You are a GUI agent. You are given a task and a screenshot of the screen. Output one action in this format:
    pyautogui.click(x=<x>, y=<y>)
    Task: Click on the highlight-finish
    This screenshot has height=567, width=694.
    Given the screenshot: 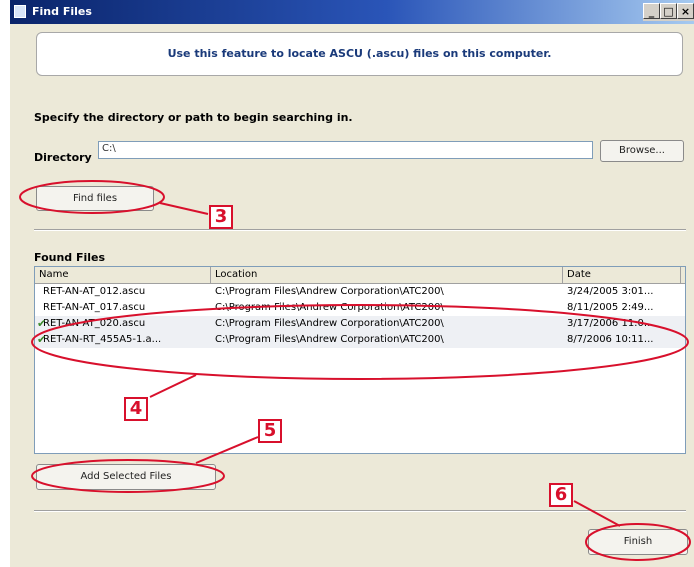 What is the action you would take?
    pyautogui.click(x=638, y=542)
    